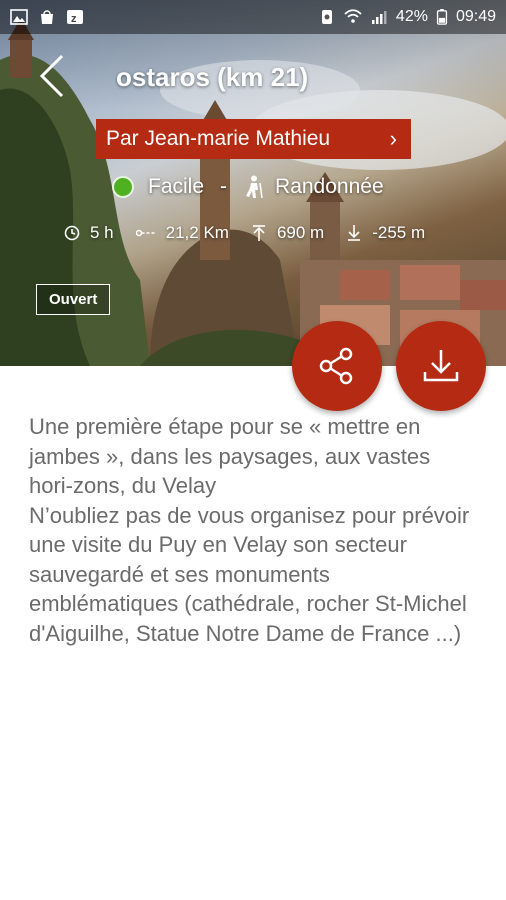 This screenshot has height=900, width=506. Describe the element at coordinates (393, 138) in the screenshot. I see `chevron-right-icon: ›` at that location.